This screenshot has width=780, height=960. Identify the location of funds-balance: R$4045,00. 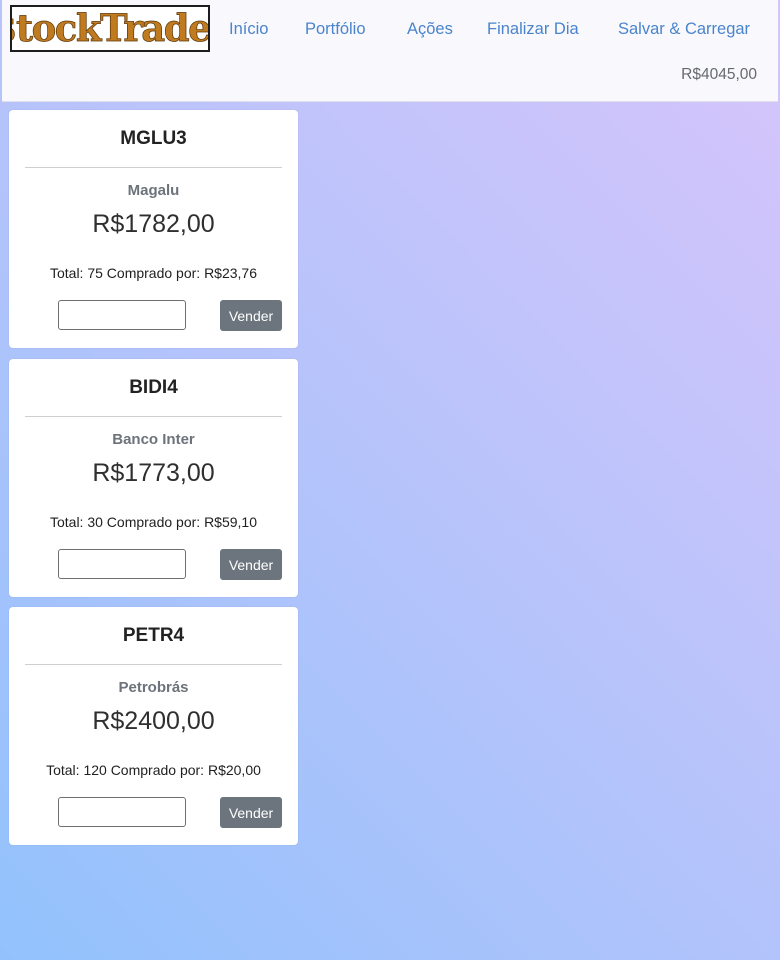
(719, 74).